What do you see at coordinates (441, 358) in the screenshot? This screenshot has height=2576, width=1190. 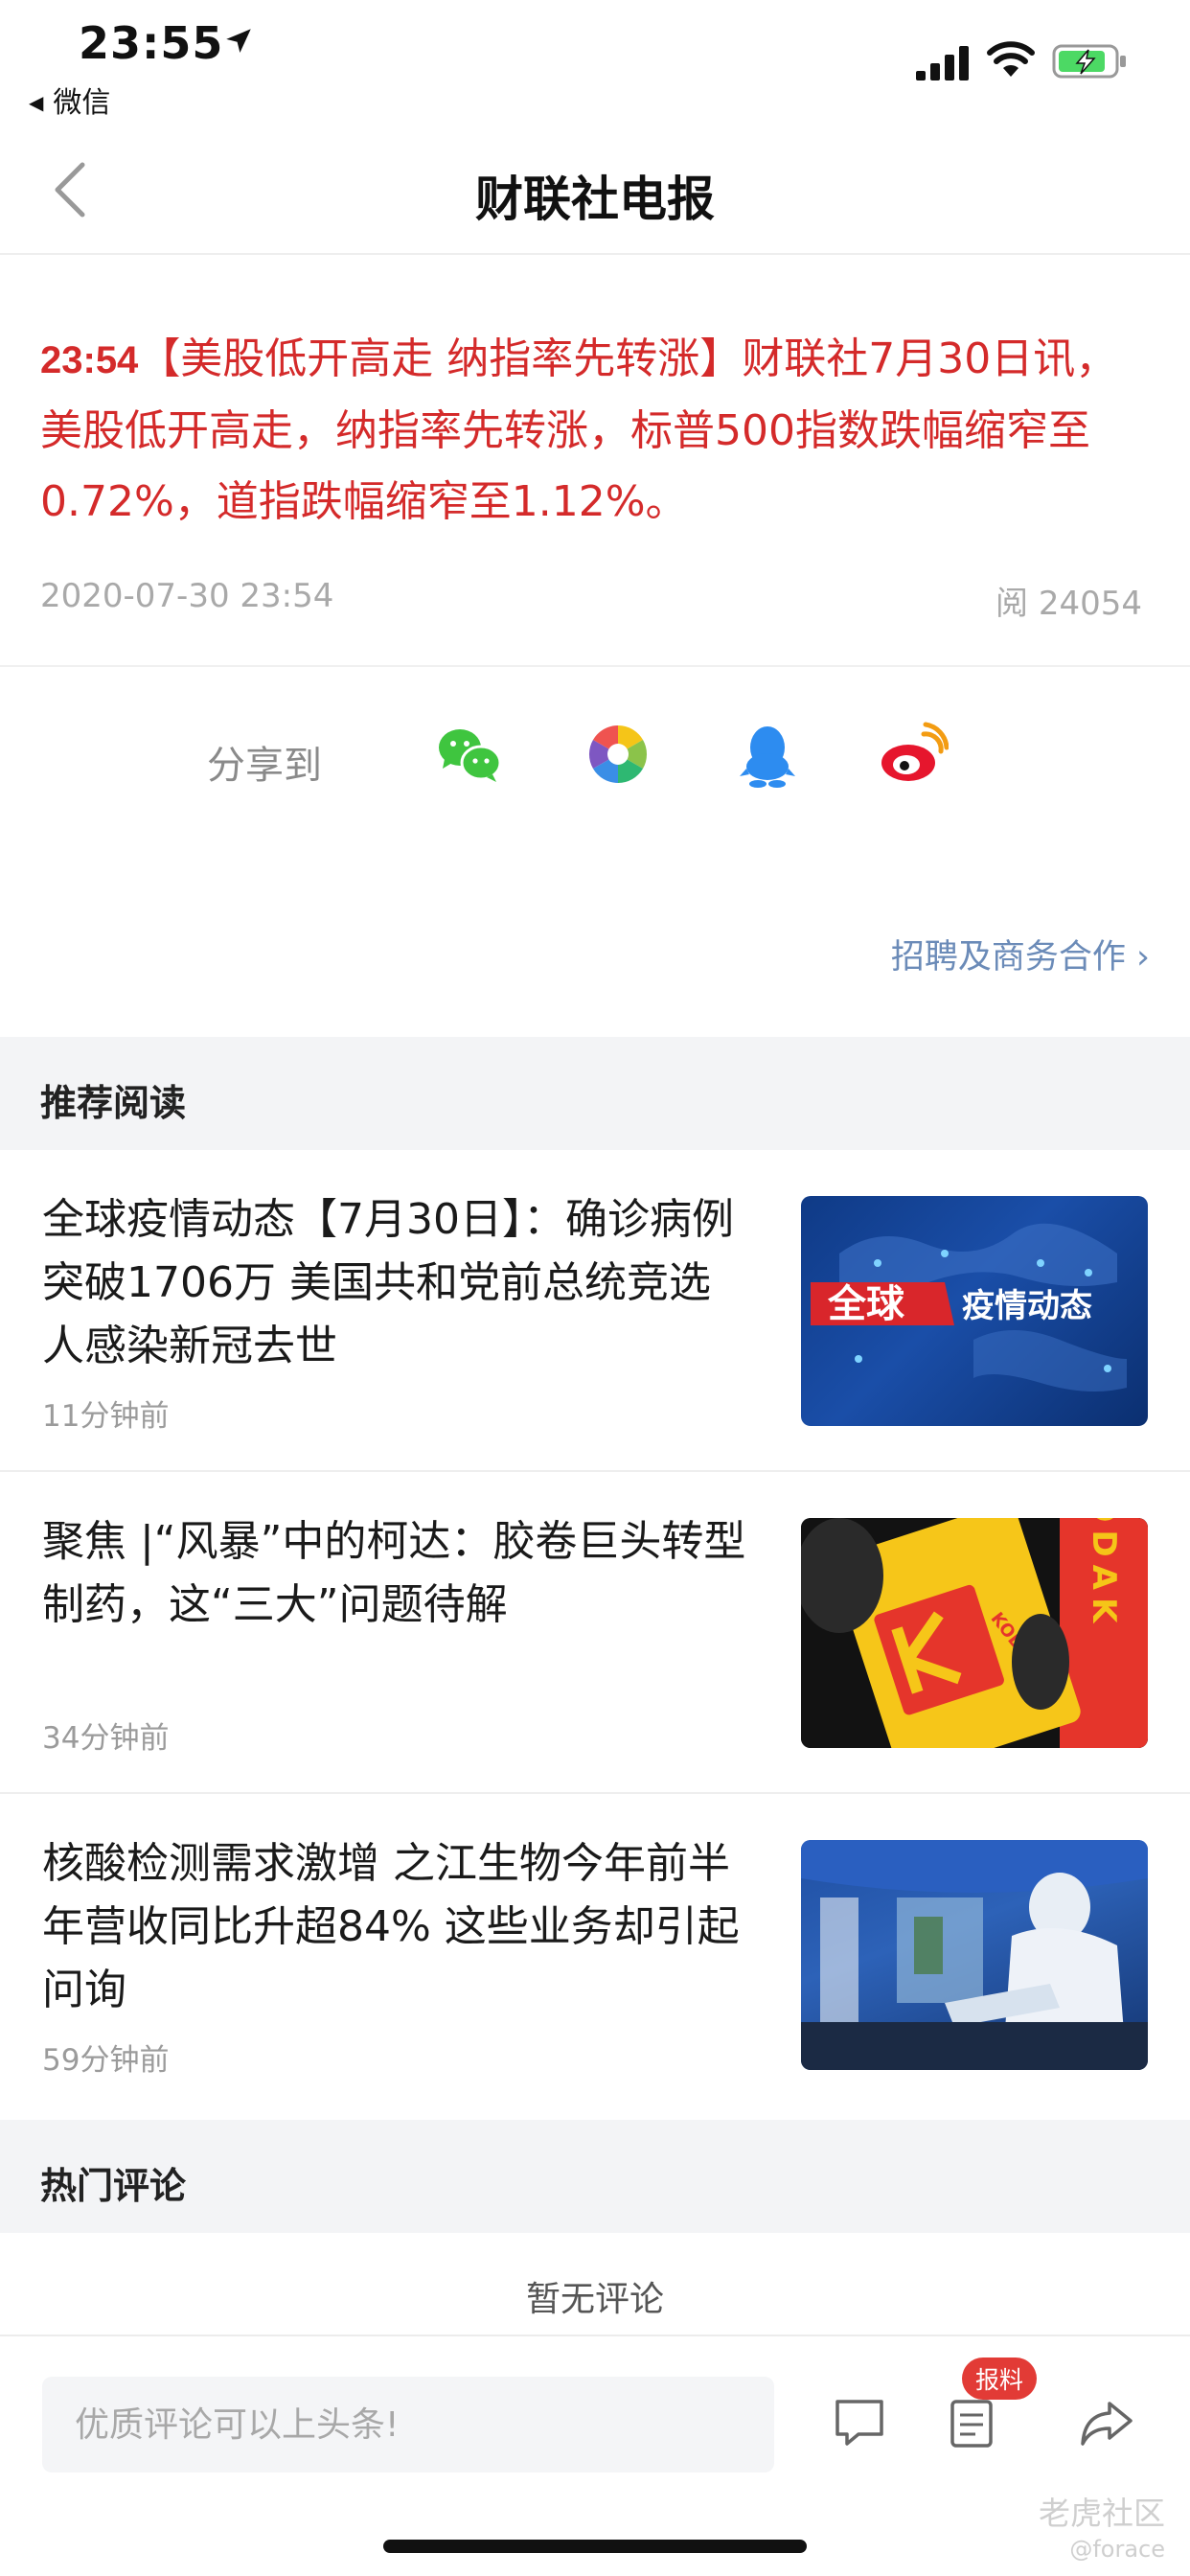 I see `article-headline: 【美股低开高走 纳指率先转涨】` at bounding box center [441, 358].